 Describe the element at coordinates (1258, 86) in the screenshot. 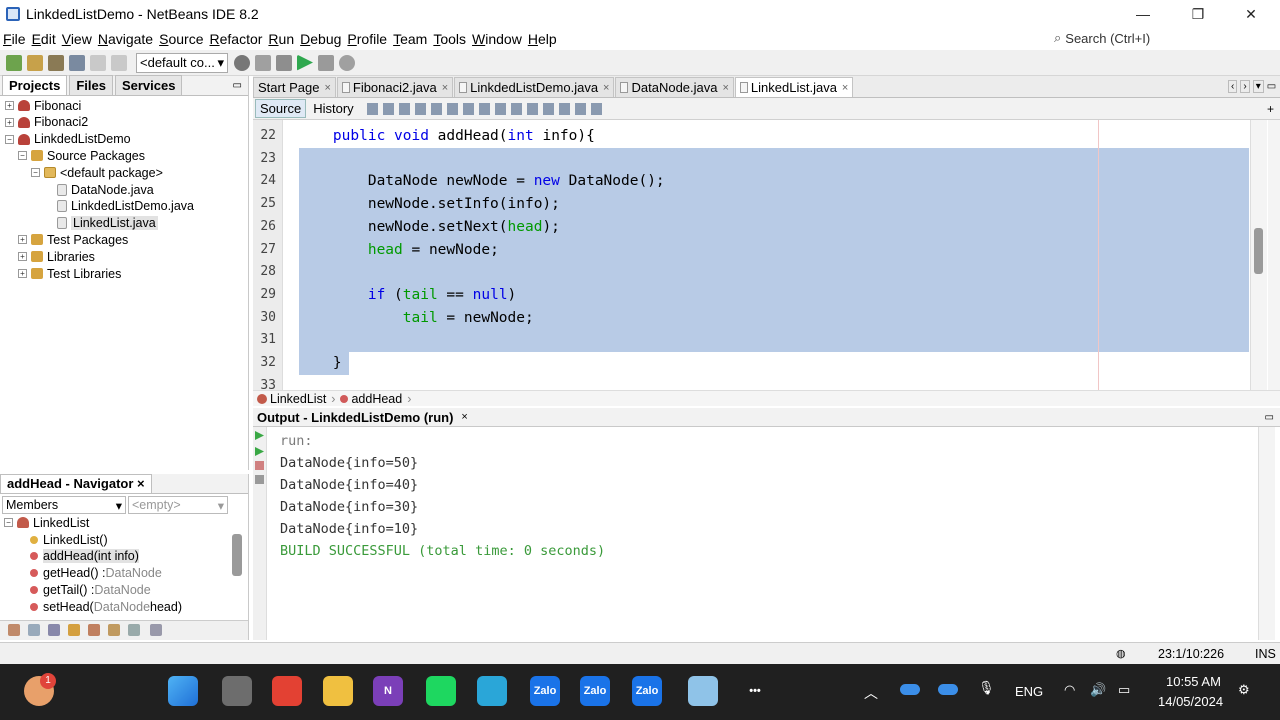

I see `tab-list-icon: ▾` at that location.